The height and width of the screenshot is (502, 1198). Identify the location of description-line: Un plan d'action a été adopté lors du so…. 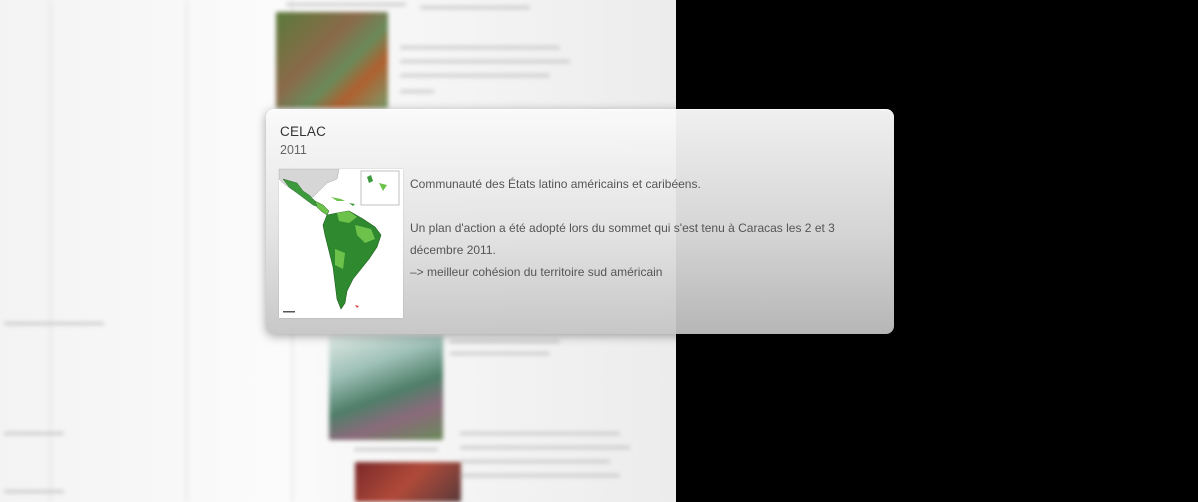
(622, 239).